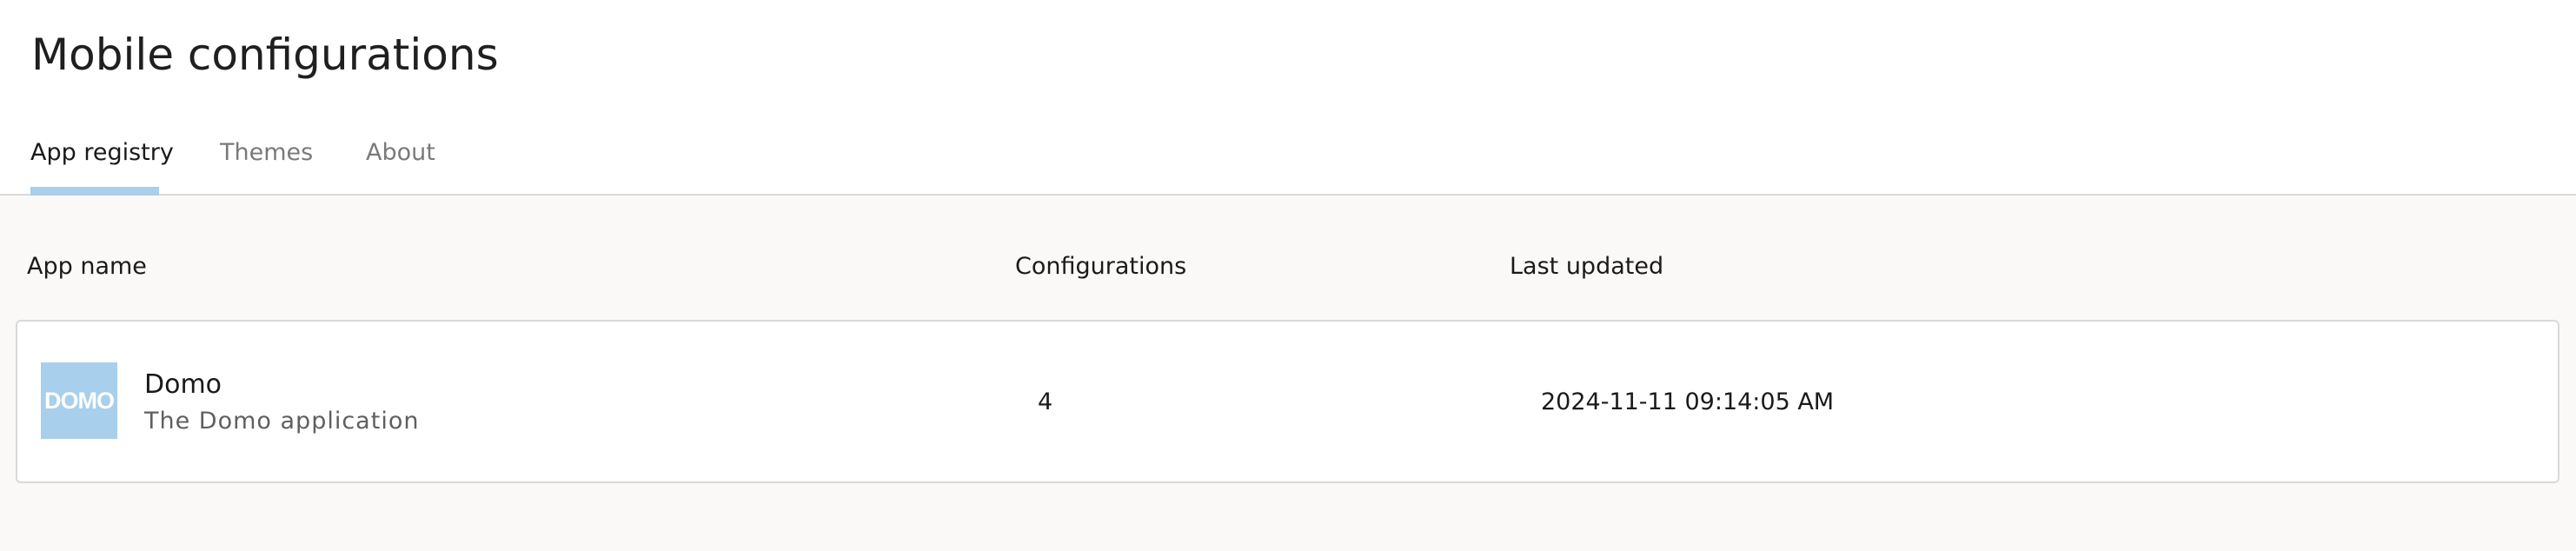 Image resolution: width=2576 pixels, height=551 pixels. I want to click on domo-logo-text: DOMO, so click(79, 401).